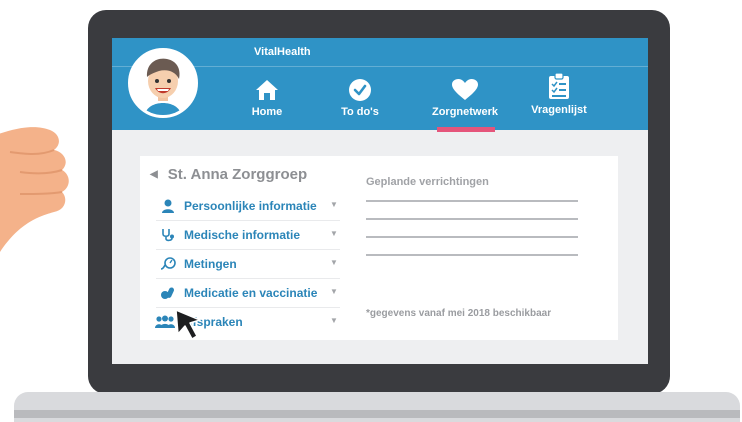  I want to click on user-avatar-icon, so click(163, 83).